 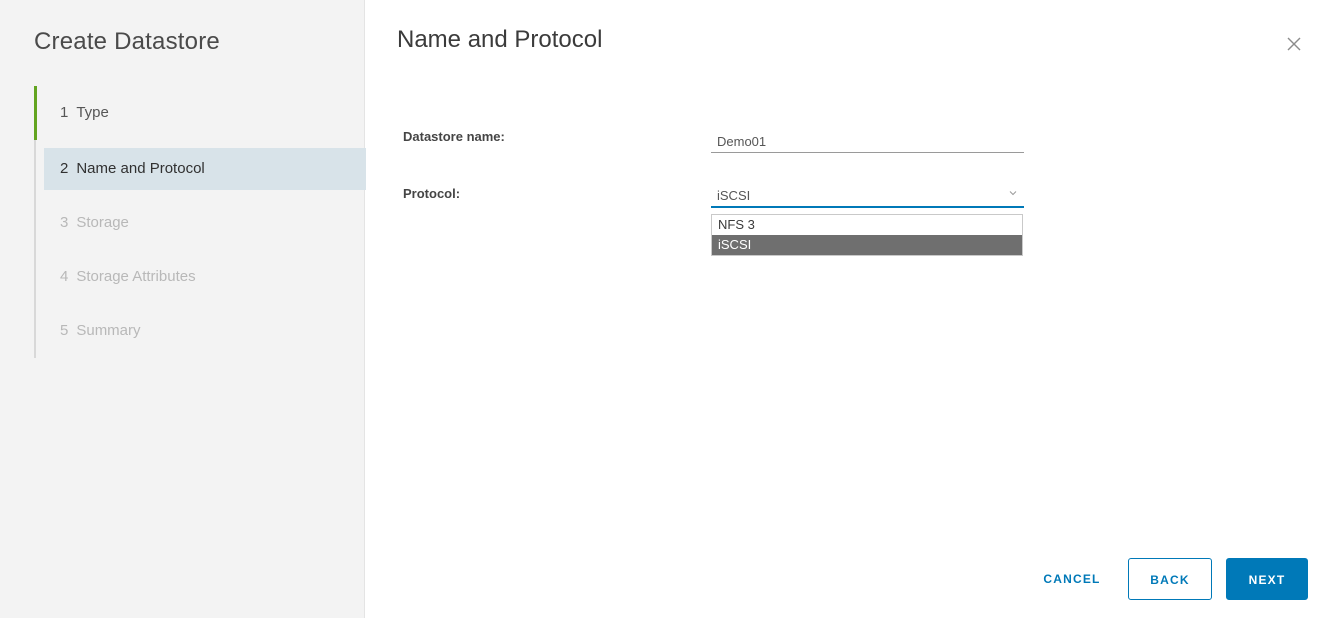 I want to click on protocol-select-value: iSCSI, so click(x=734, y=195).